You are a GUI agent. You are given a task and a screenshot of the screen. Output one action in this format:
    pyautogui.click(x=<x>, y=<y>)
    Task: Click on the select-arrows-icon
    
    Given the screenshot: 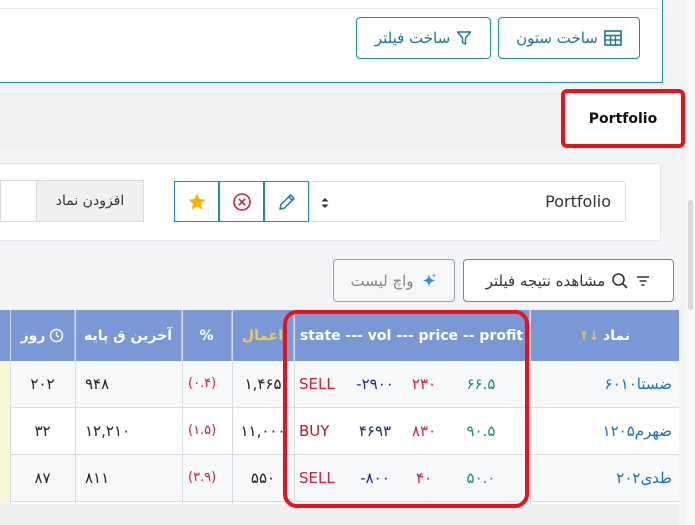 What is the action you would take?
    pyautogui.click(x=325, y=203)
    